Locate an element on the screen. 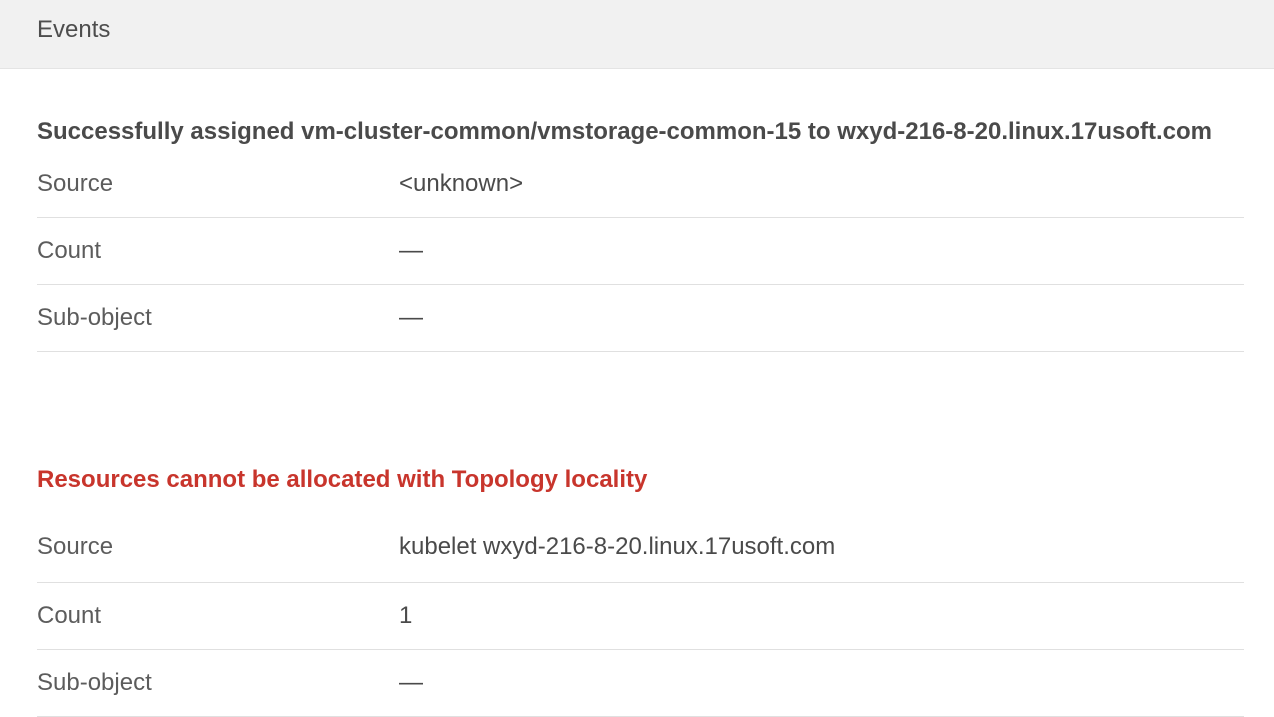  detail-value: kubelet wxyd-216-8-20.linux.17usoft.com is located at coordinates (617, 546).